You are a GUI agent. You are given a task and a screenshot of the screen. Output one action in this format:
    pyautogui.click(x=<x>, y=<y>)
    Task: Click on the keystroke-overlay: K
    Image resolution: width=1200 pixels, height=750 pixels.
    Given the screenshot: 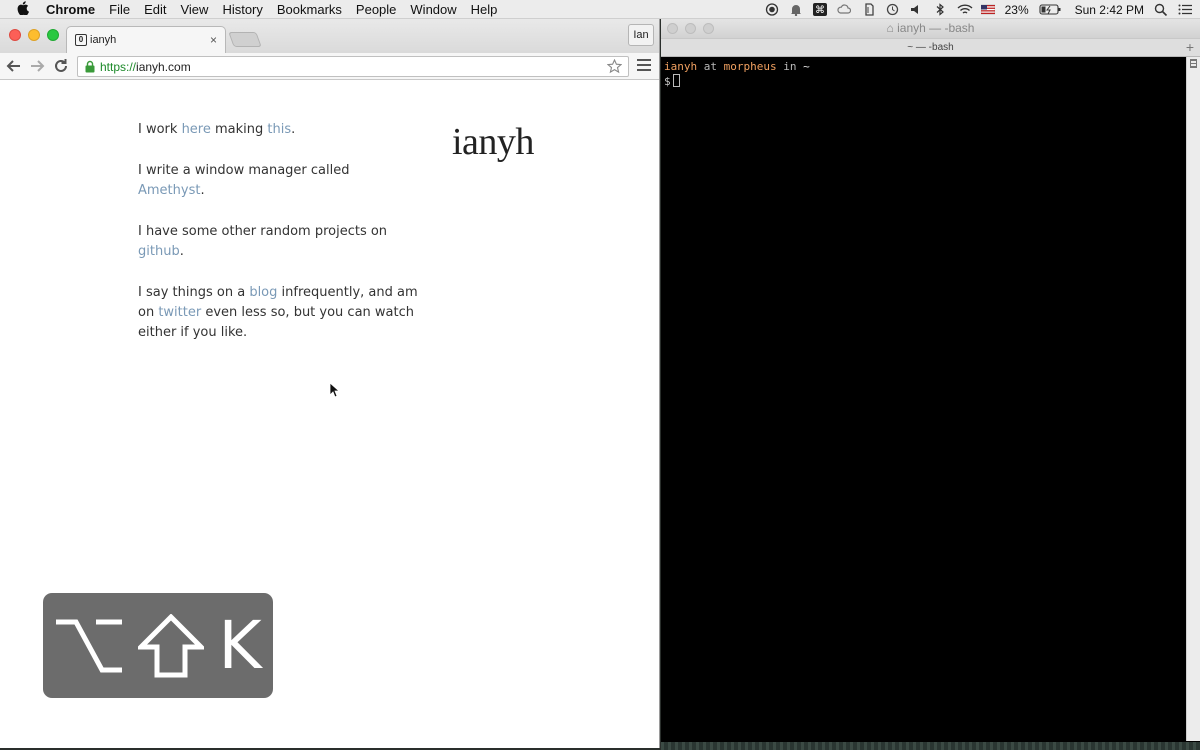 What is the action you would take?
    pyautogui.click(x=158, y=645)
    